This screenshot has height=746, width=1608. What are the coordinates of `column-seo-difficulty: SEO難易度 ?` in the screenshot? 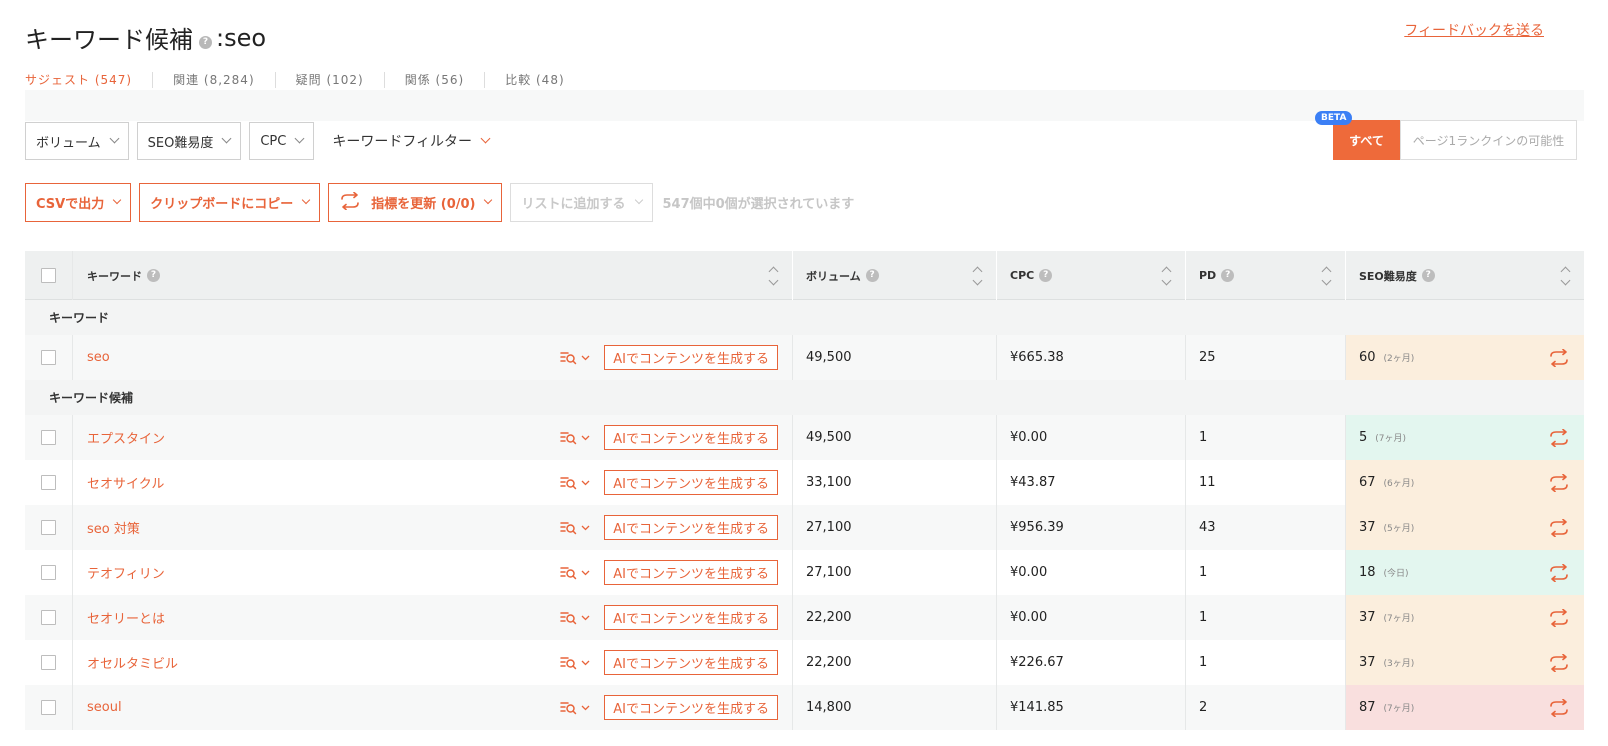 It's located at (1465, 275).